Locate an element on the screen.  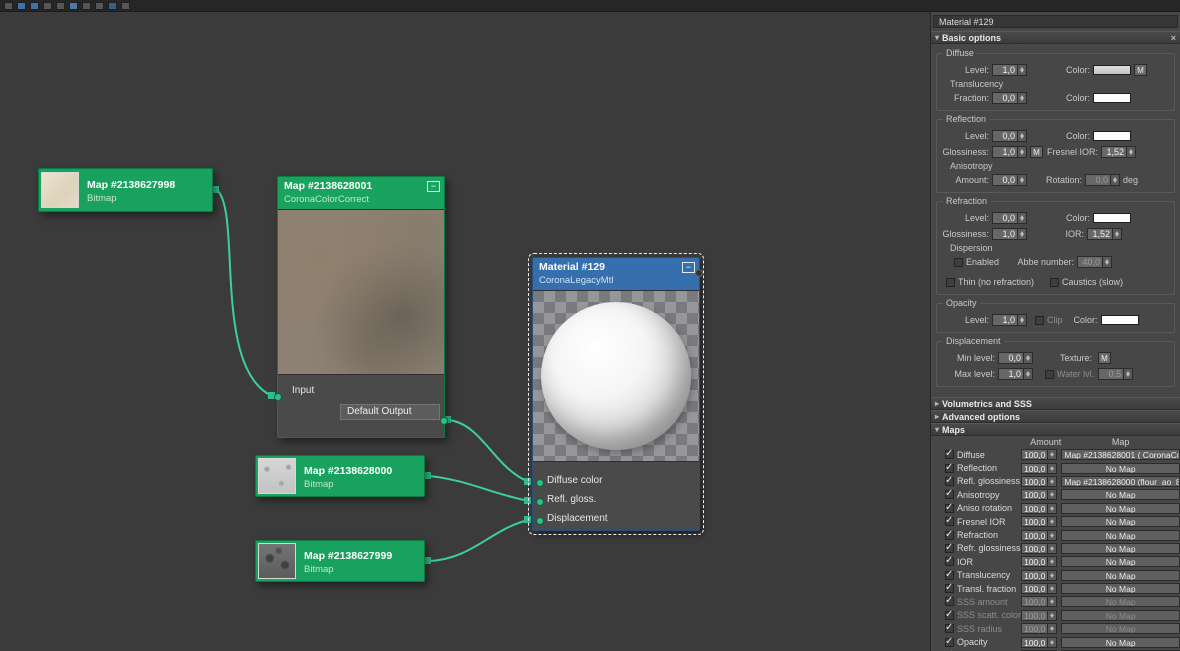
layers-icon is located at coordinates (125, 5).